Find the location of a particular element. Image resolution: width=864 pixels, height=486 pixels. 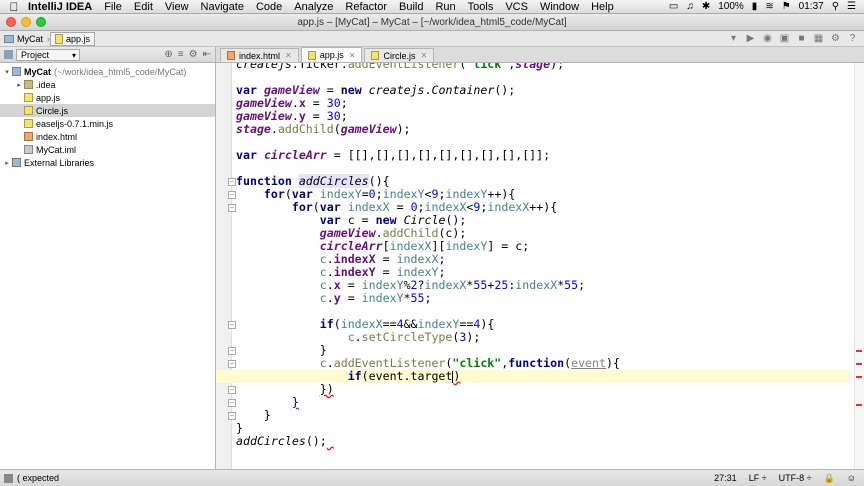

tree-item-app-js: app.js is located at coordinates (107, 97).